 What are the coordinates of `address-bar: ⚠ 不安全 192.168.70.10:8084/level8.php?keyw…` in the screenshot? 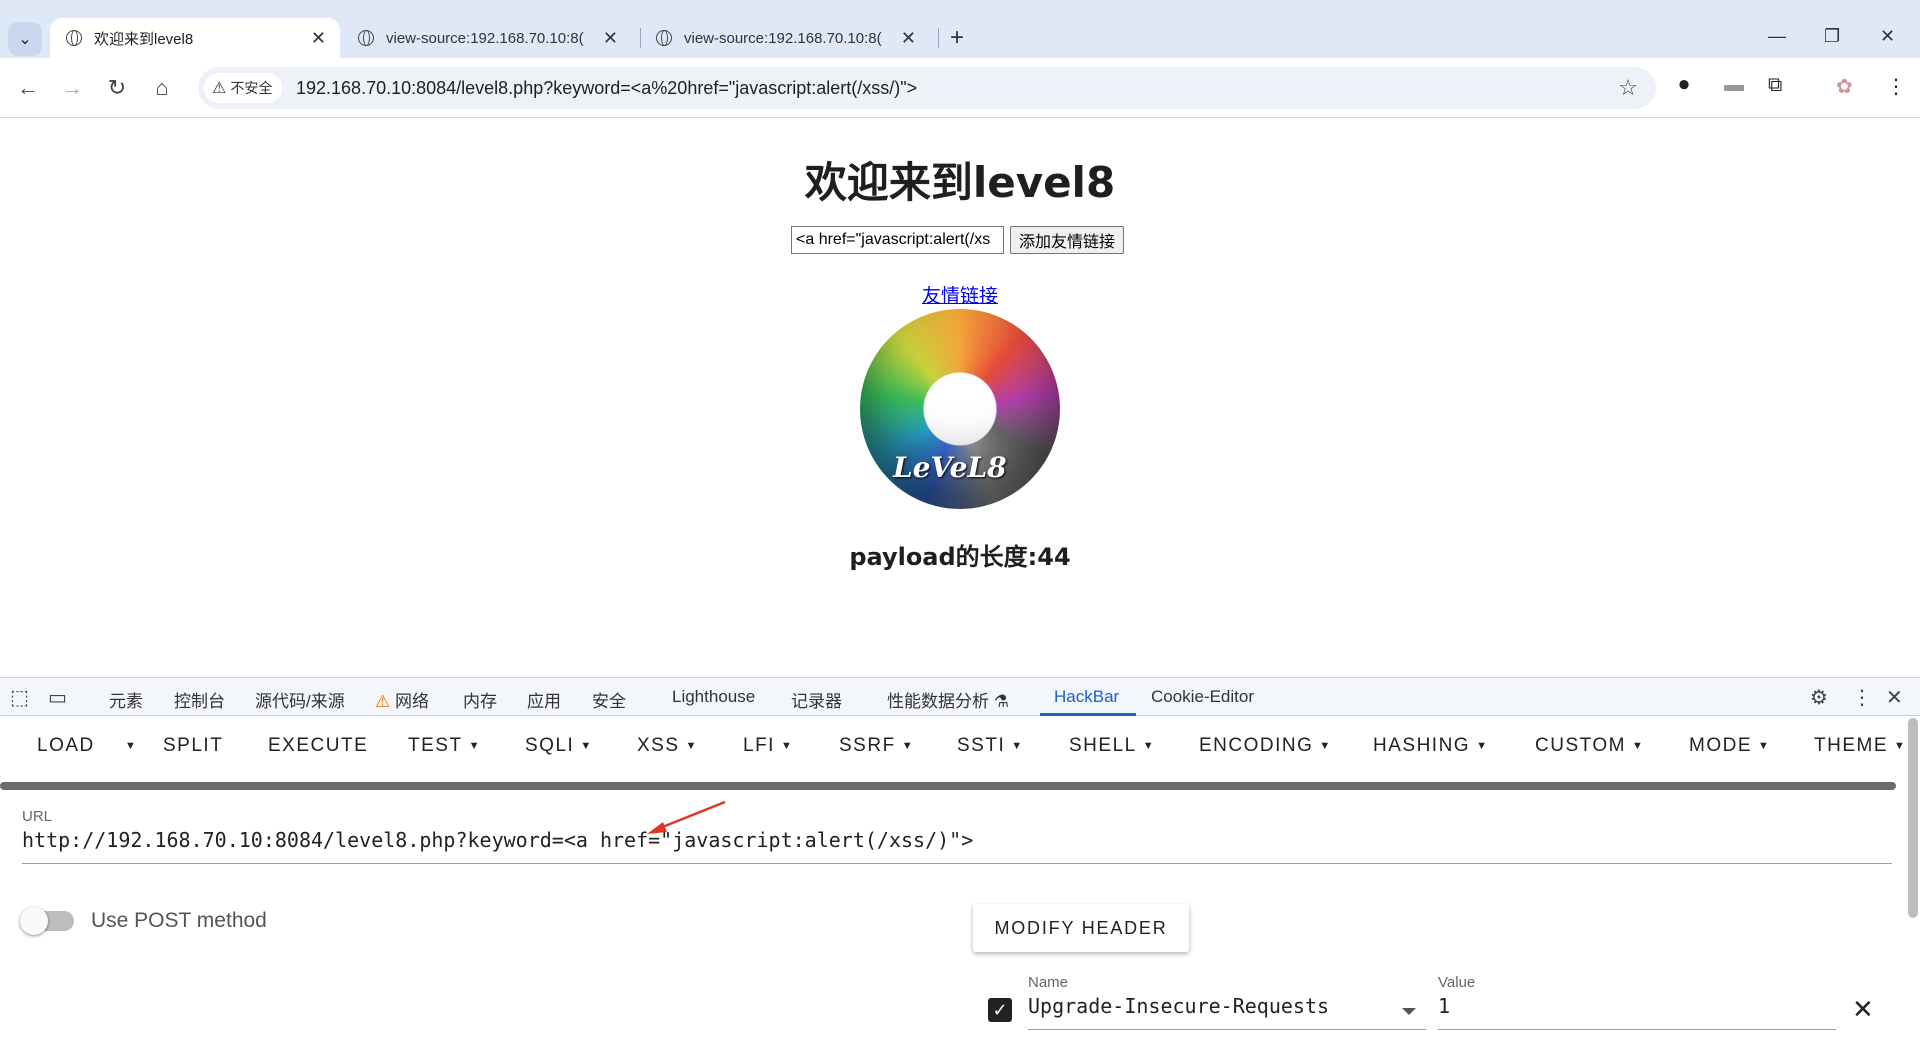 It's located at (927, 88).